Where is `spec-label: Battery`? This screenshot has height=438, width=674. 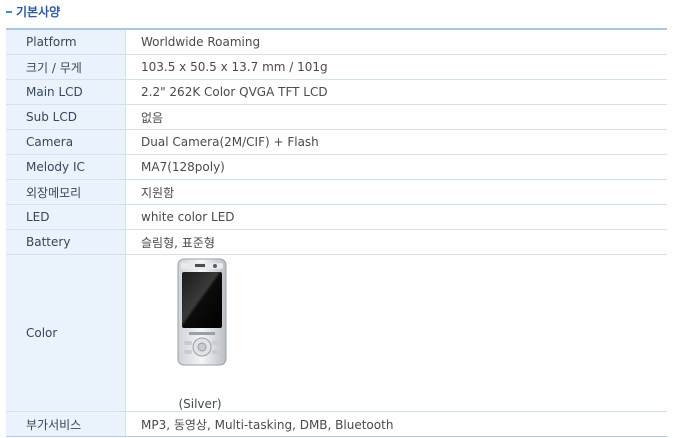 spec-label: Battery is located at coordinates (66, 242).